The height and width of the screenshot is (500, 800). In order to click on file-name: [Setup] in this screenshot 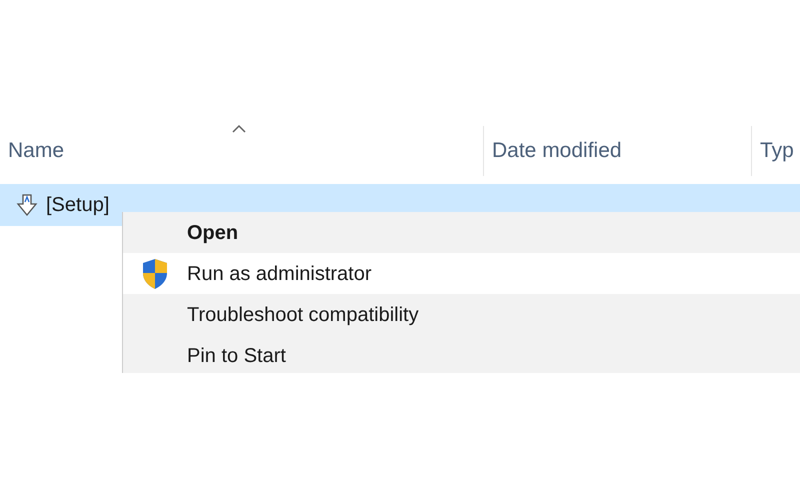, I will do `click(78, 205)`.